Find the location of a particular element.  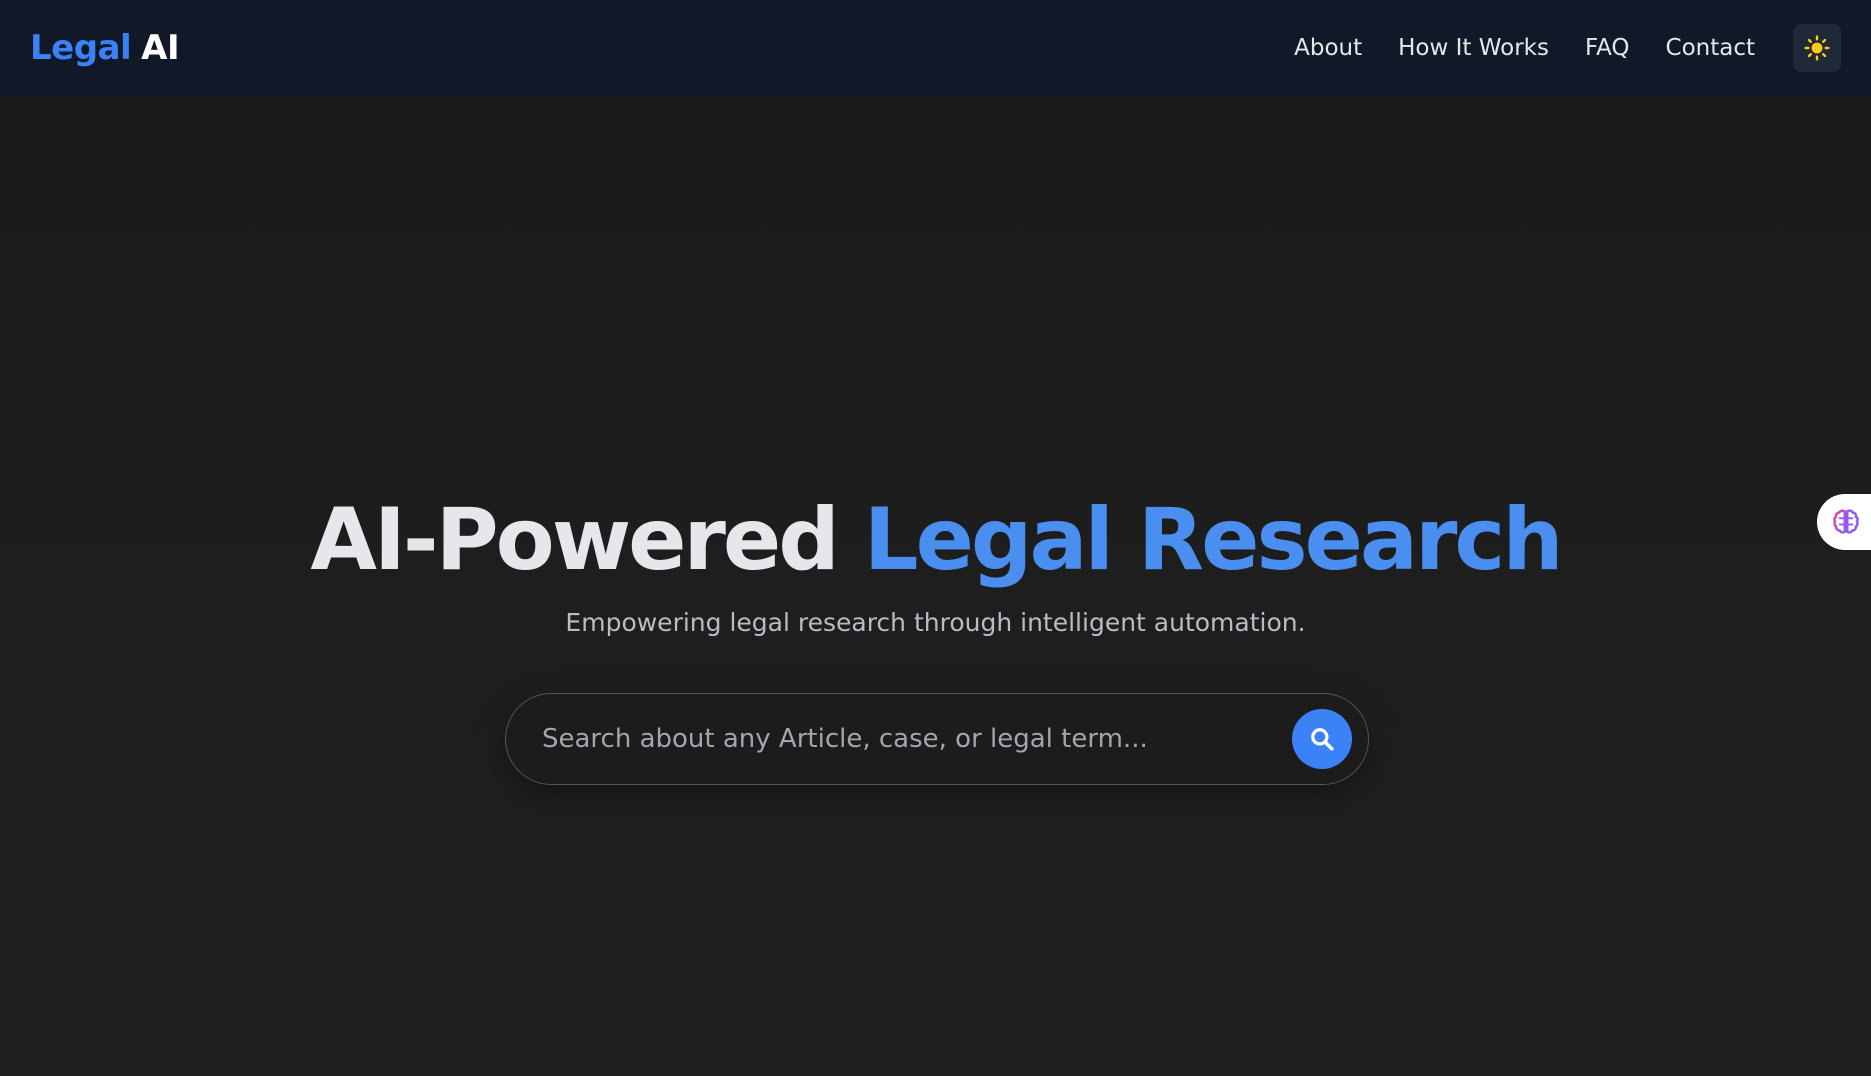

nav-right: About How It Works FAQ Contact is located at coordinates (1567, 48).